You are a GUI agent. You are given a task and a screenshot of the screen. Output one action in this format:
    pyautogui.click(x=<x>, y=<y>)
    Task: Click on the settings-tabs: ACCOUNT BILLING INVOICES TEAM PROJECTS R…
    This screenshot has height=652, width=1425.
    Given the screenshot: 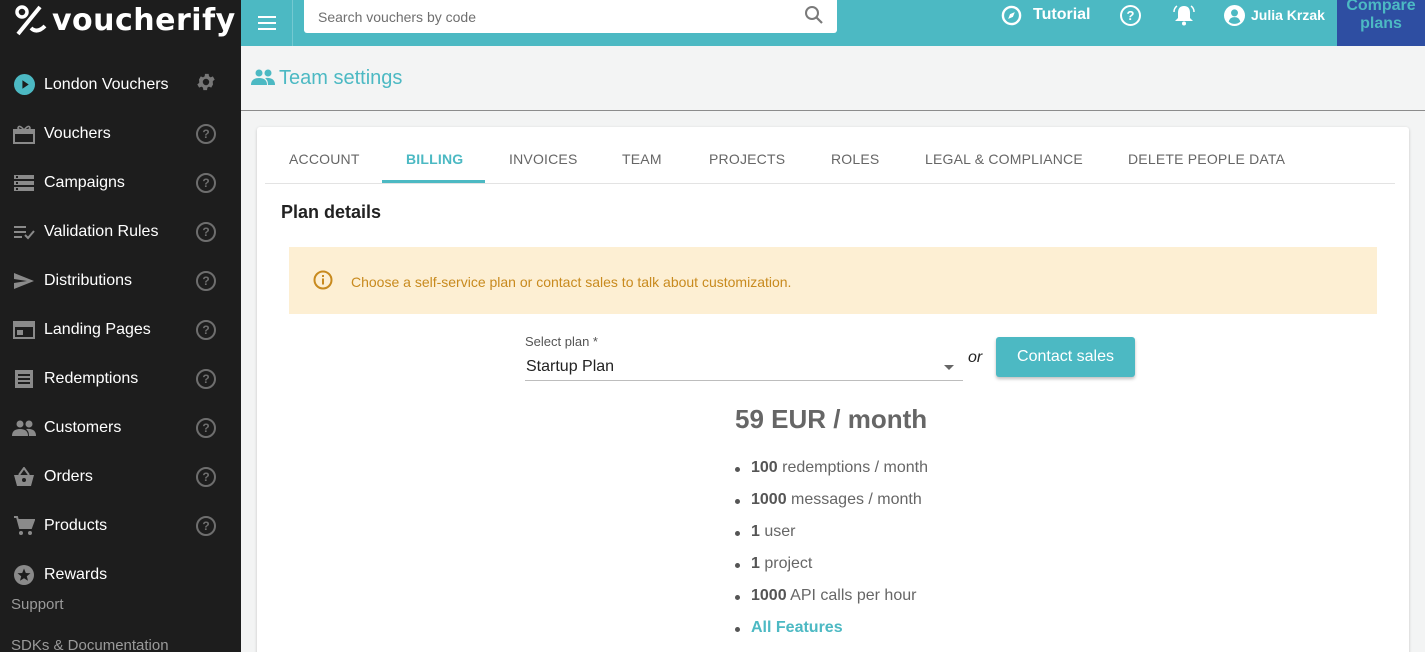 What is the action you would take?
    pyautogui.click(x=830, y=155)
    